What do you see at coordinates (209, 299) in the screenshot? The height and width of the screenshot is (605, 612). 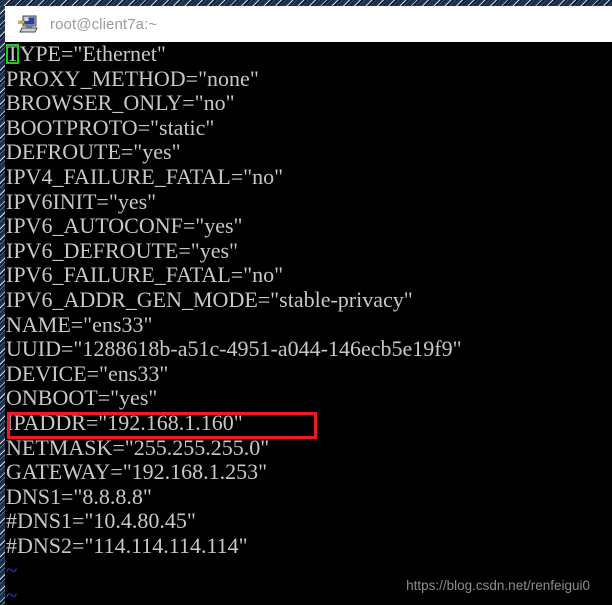 I see `terminal-line: IPV6_ADDR_GEN_MODE="stable-privacy"` at bounding box center [209, 299].